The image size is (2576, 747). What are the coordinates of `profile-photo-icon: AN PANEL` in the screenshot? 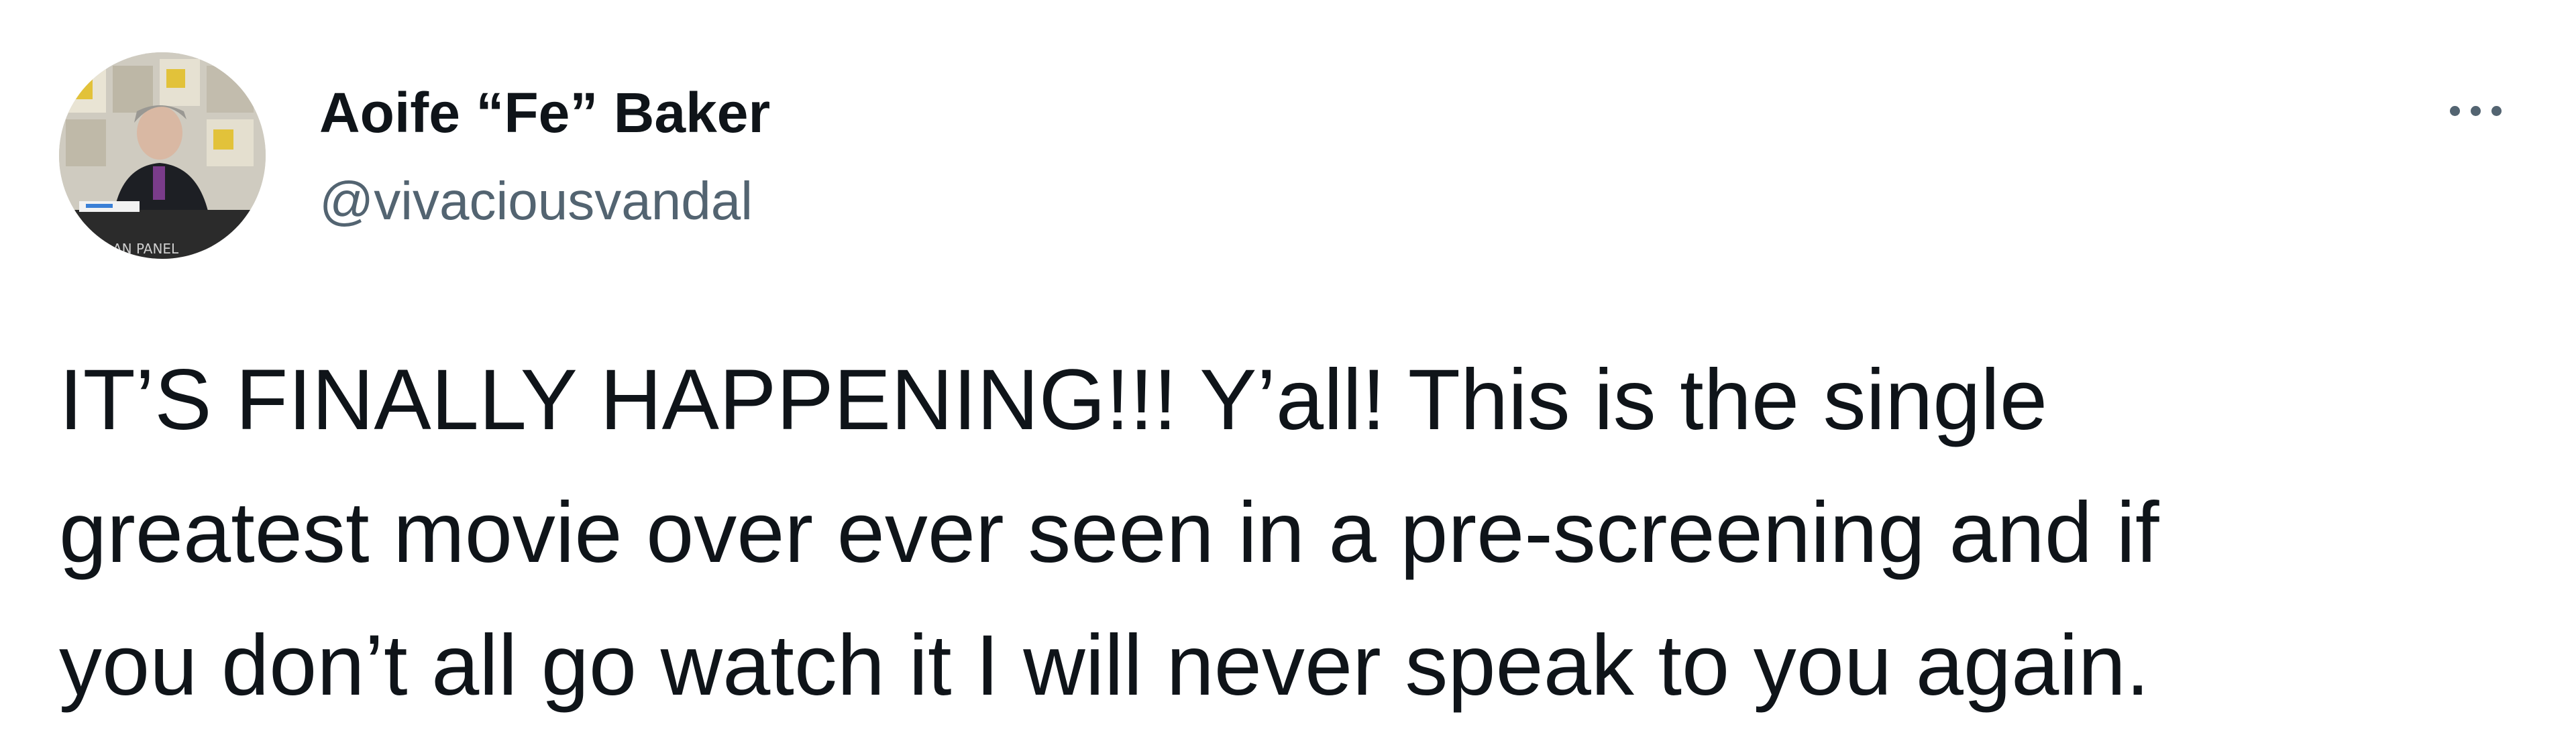 It's located at (162, 155).